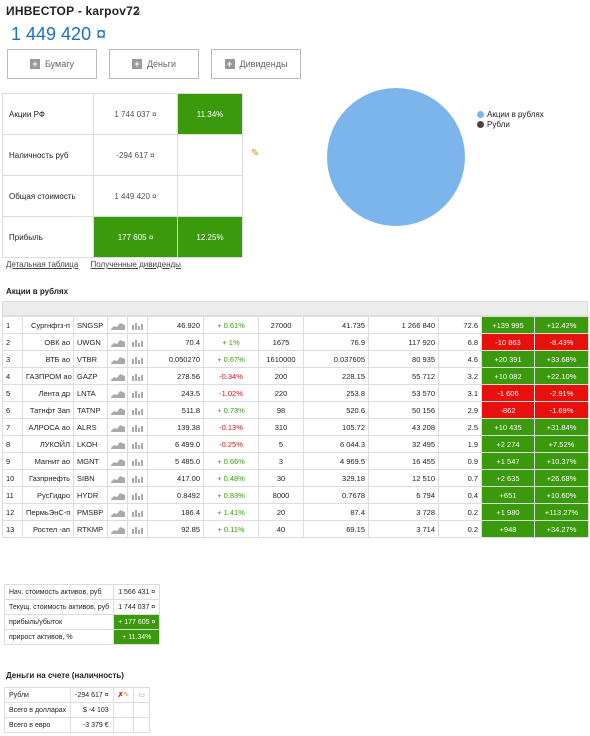 The height and width of the screenshot is (736, 590). Describe the element at coordinates (561, 461) in the screenshot. I see `stock-profit-pct: +10.37%` at that location.